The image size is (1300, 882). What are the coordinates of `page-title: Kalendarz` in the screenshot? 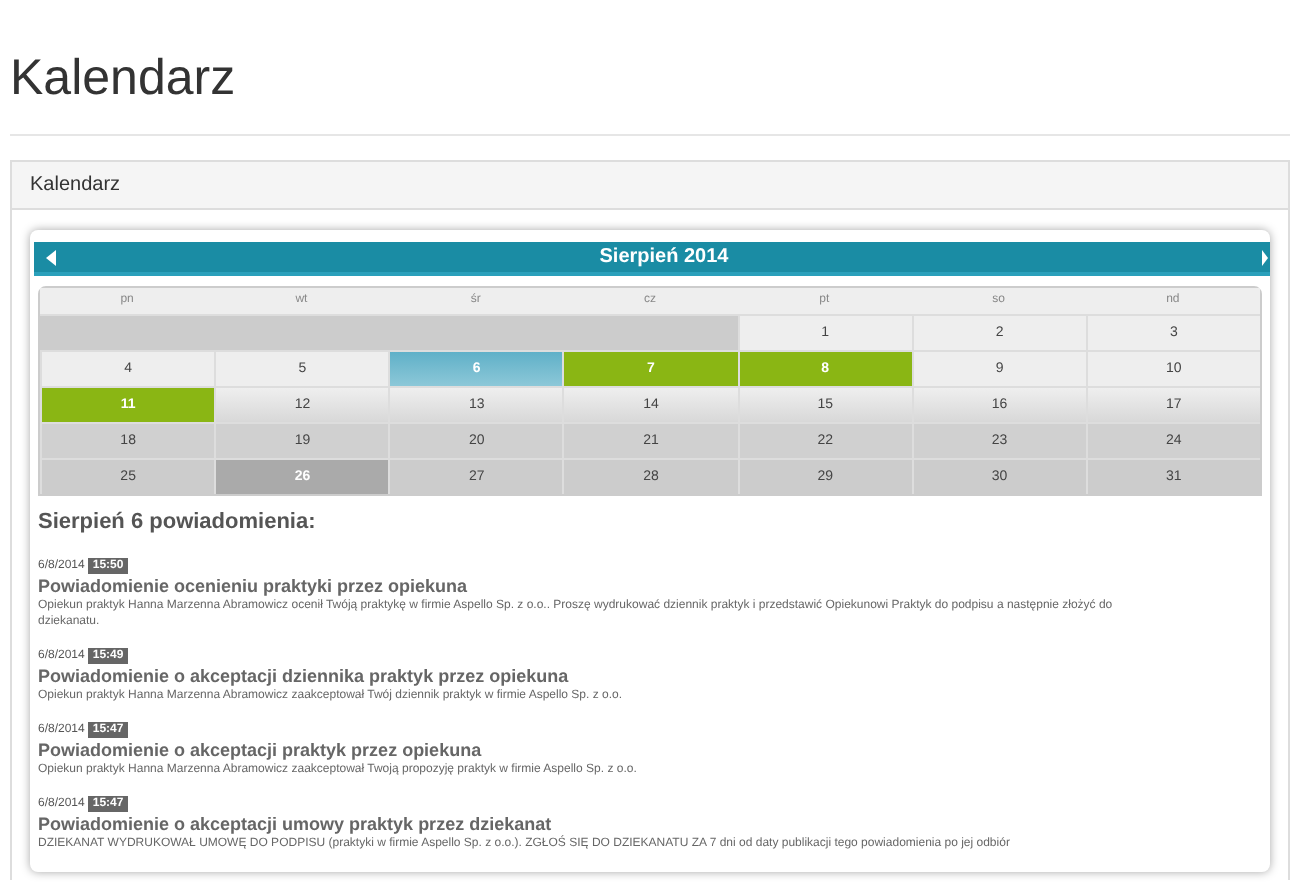 It's located at (124, 78).